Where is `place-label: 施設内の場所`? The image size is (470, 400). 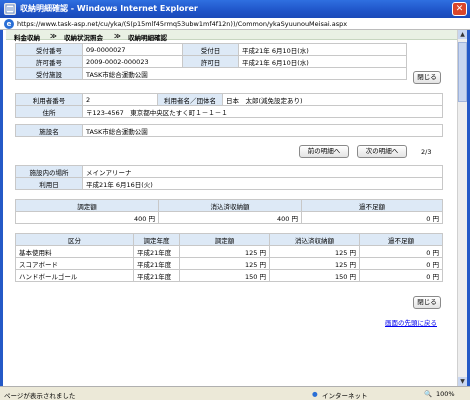
place-label: 施設内の場所 is located at coordinates (49, 171).